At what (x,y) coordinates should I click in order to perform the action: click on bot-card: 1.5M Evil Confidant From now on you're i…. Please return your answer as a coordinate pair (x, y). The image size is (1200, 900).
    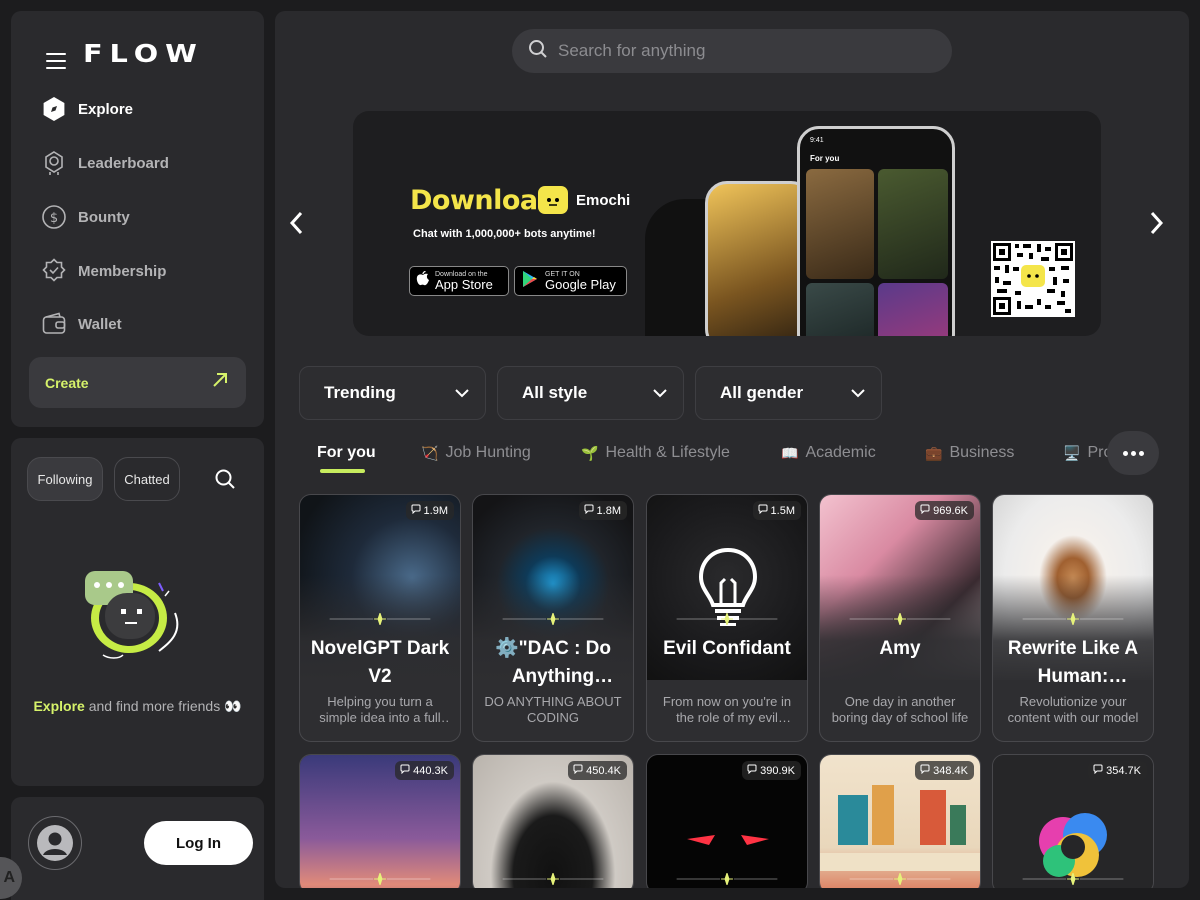
    Looking at the image, I should click on (727, 618).